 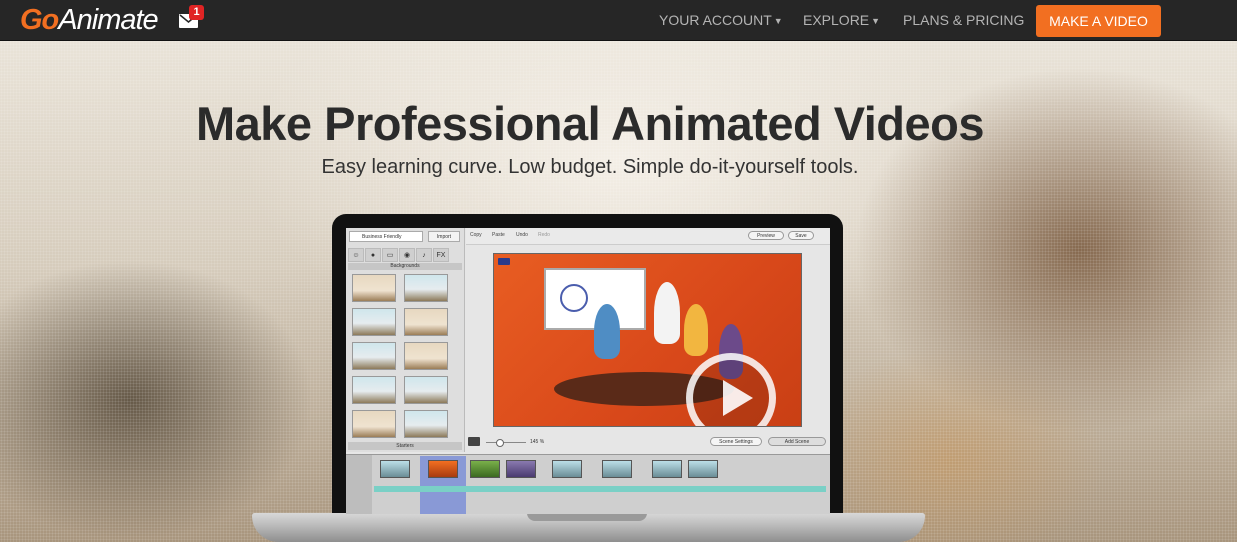 What do you see at coordinates (963, 20) in the screenshot?
I see `nav-plans-pricing: PLANS & PRICING` at bounding box center [963, 20].